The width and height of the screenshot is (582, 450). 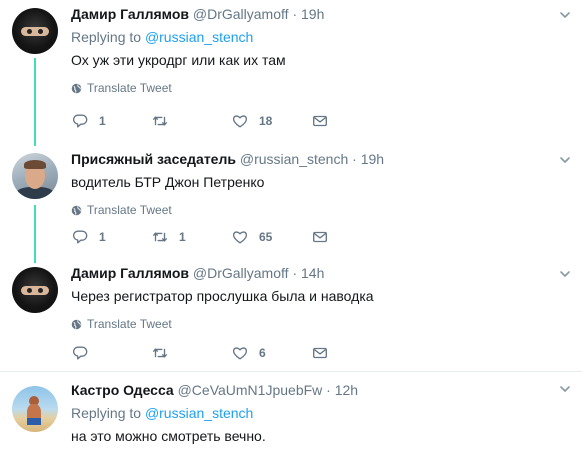 What do you see at coordinates (111, 353) in the screenshot?
I see `reply-button` at bounding box center [111, 353].